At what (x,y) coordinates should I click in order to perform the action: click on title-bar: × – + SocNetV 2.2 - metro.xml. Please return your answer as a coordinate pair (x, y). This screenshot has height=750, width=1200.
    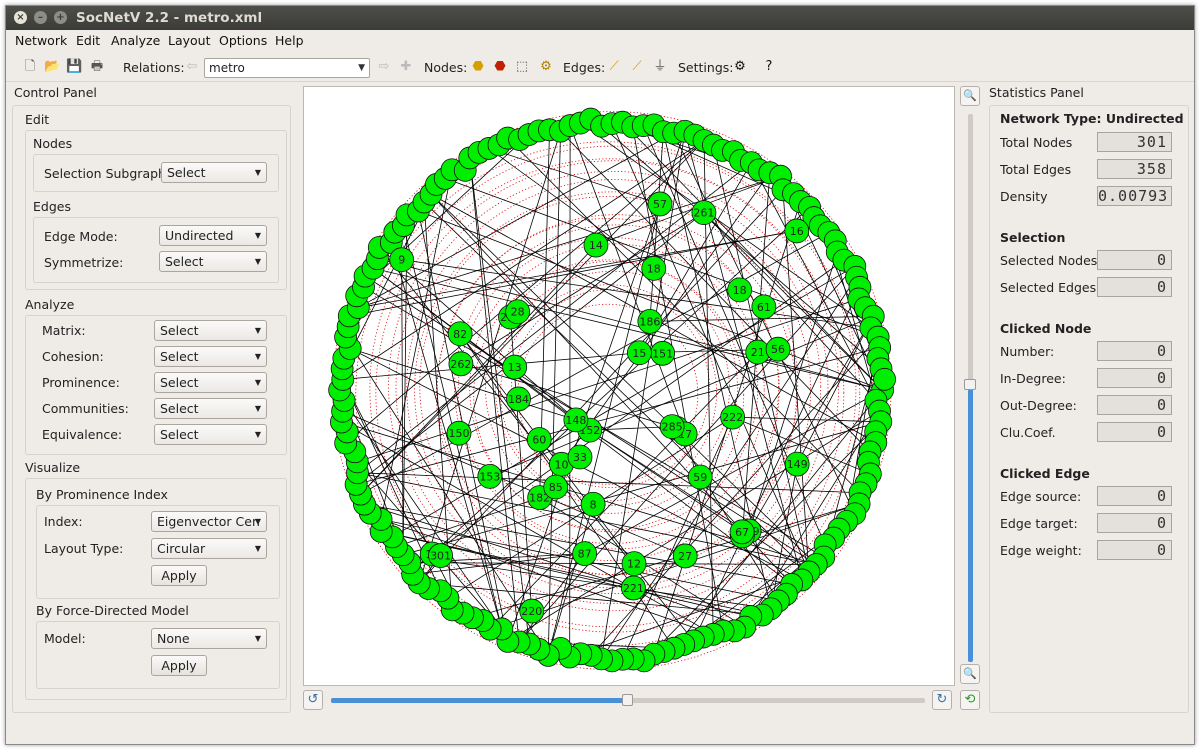
    Looking at the image, I should click on (600, 18).